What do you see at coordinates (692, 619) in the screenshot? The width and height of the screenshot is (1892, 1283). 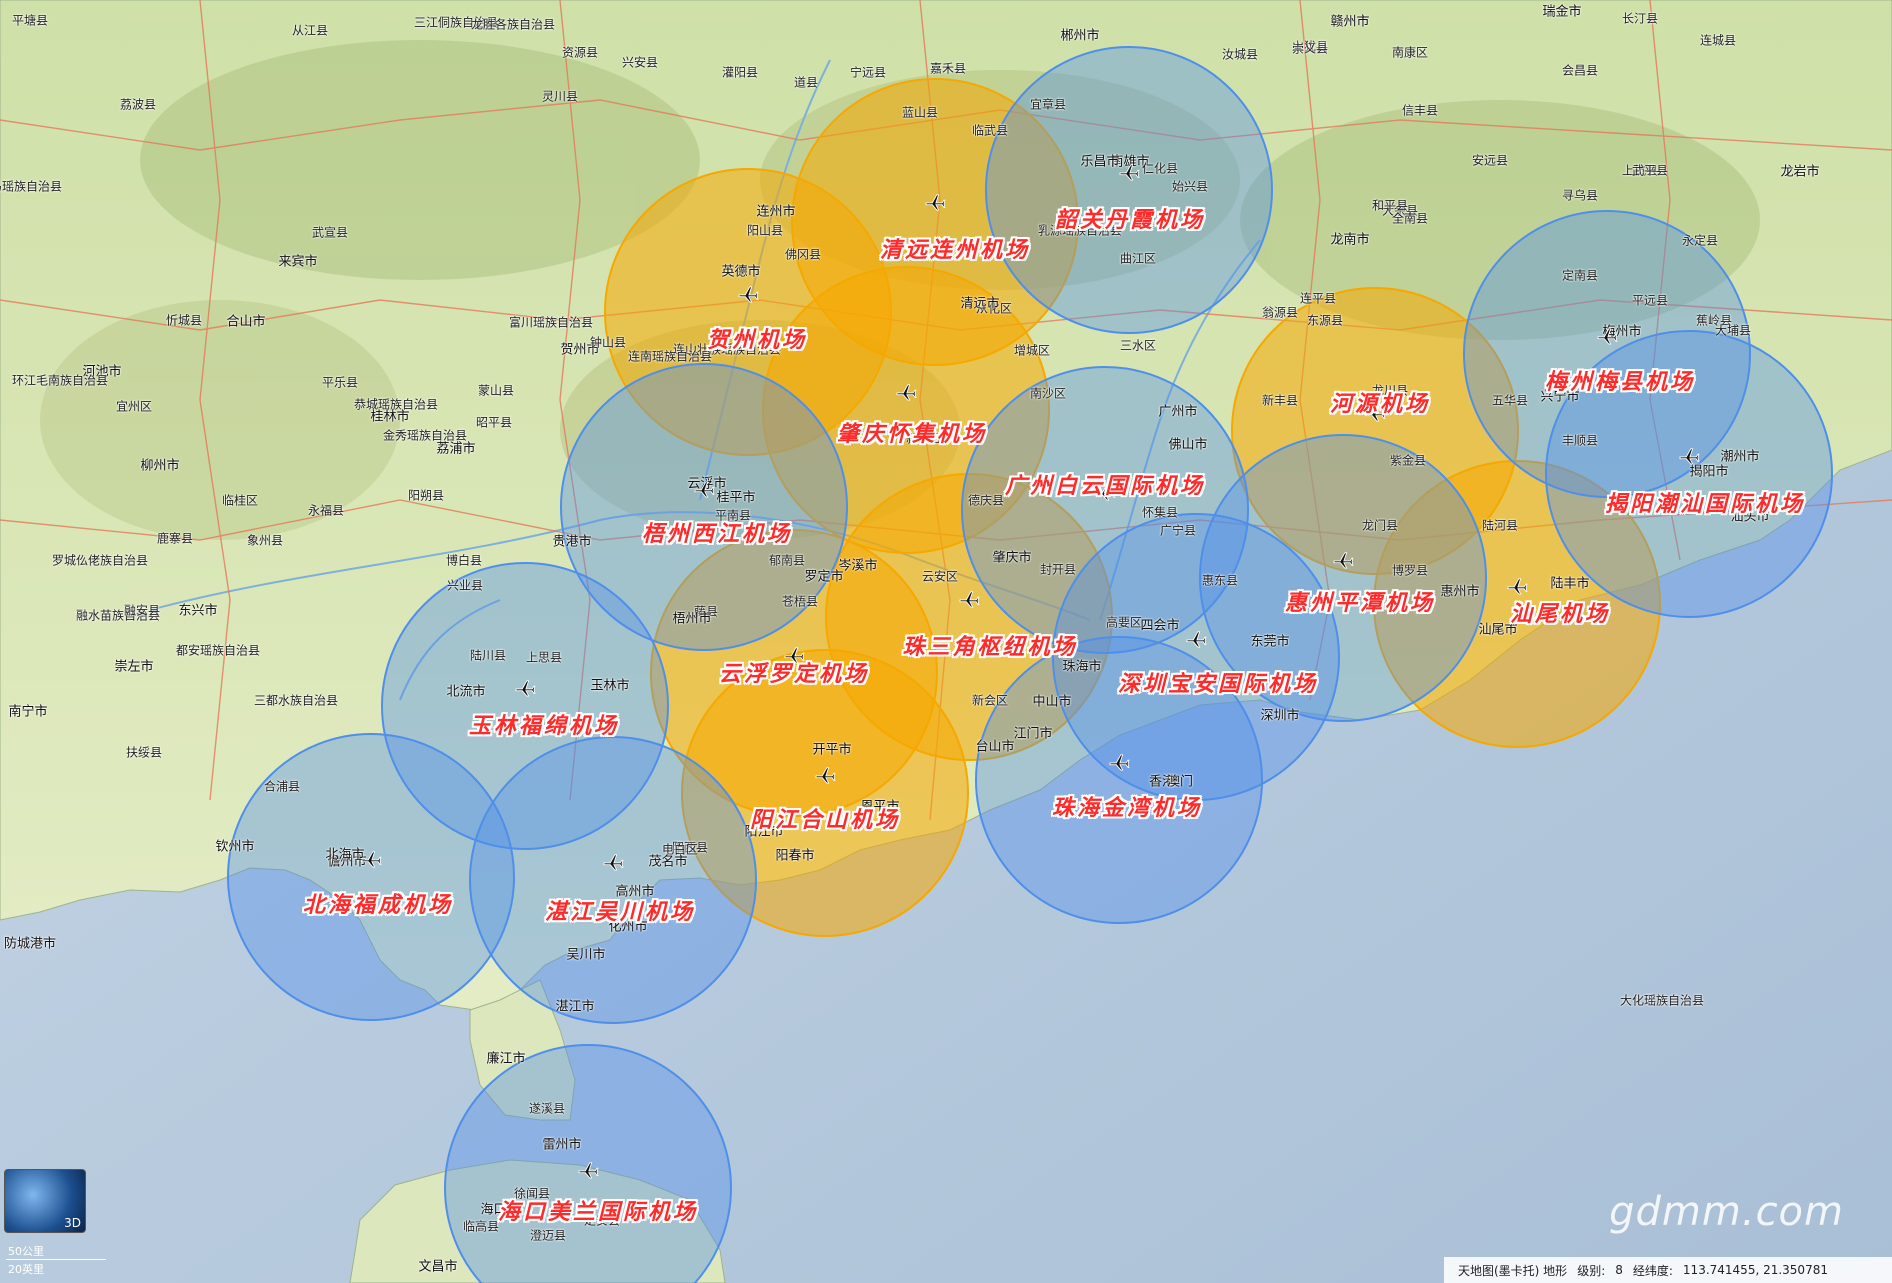 I see `place-label: 梧州市` at bounding box center [692, 619].